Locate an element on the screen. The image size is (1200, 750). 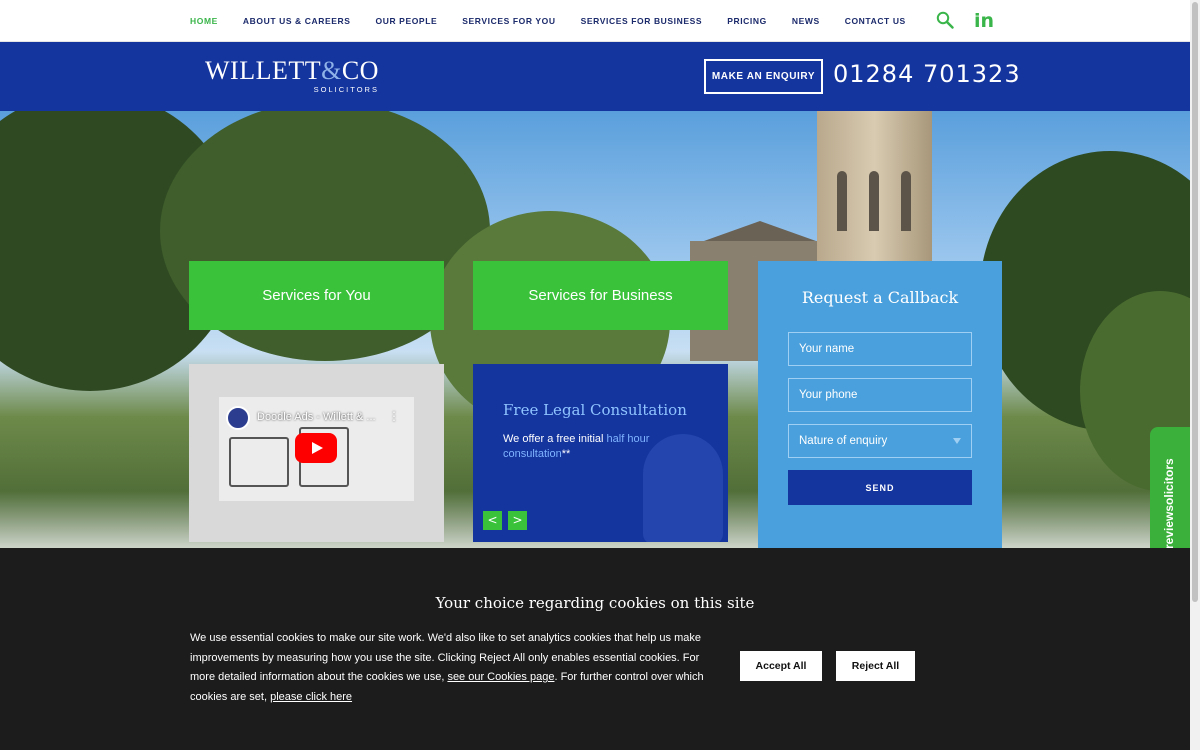
nav-item-services-for-business: SERVICES FOR BUSINESS is located at coordinates (642, 21).